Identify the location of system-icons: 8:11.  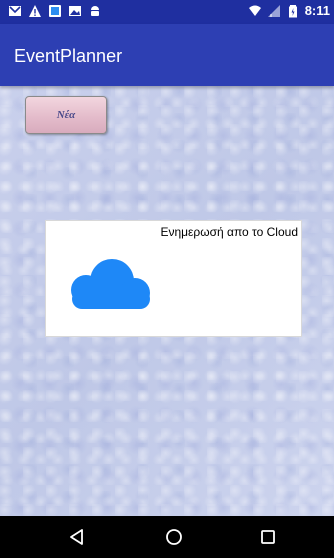
(289, 11).